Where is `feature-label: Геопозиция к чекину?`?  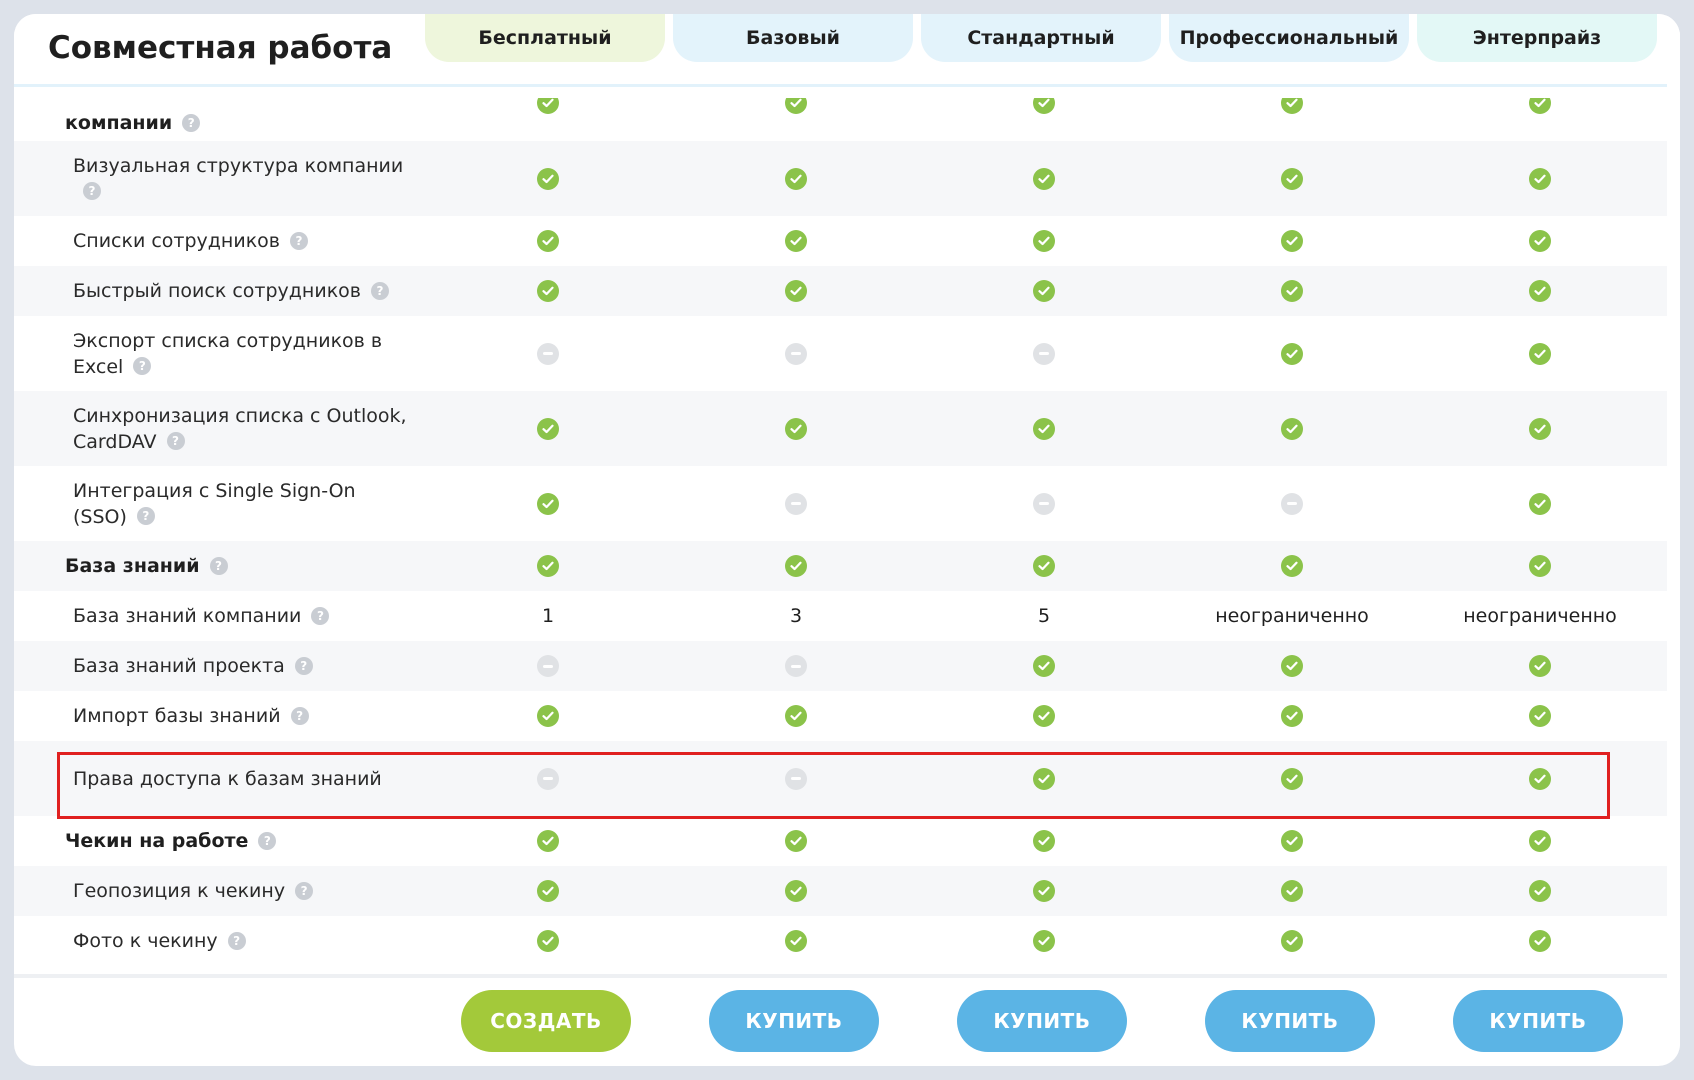
feature-label: Геопозиция к чекину? is located at coordinates (243, 891).